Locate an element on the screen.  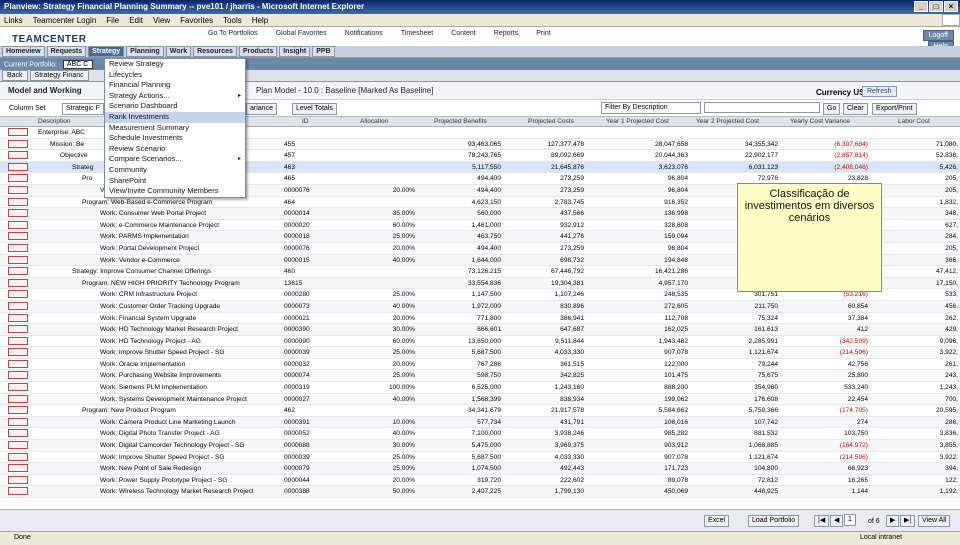
nav-work: Work is located at coordinates (178, 51).